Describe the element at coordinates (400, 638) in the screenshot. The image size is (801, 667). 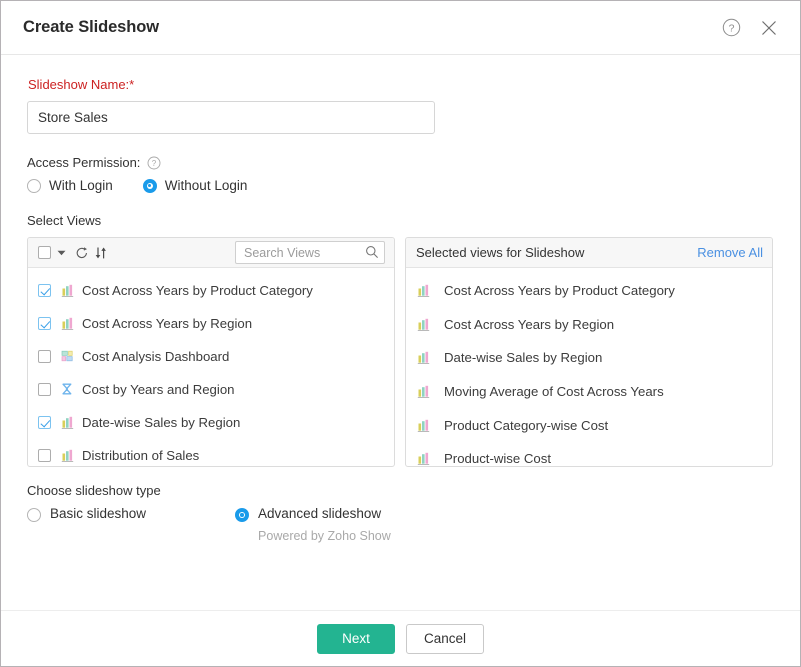
I see `dialog-footer: Next Cancel` at that location.